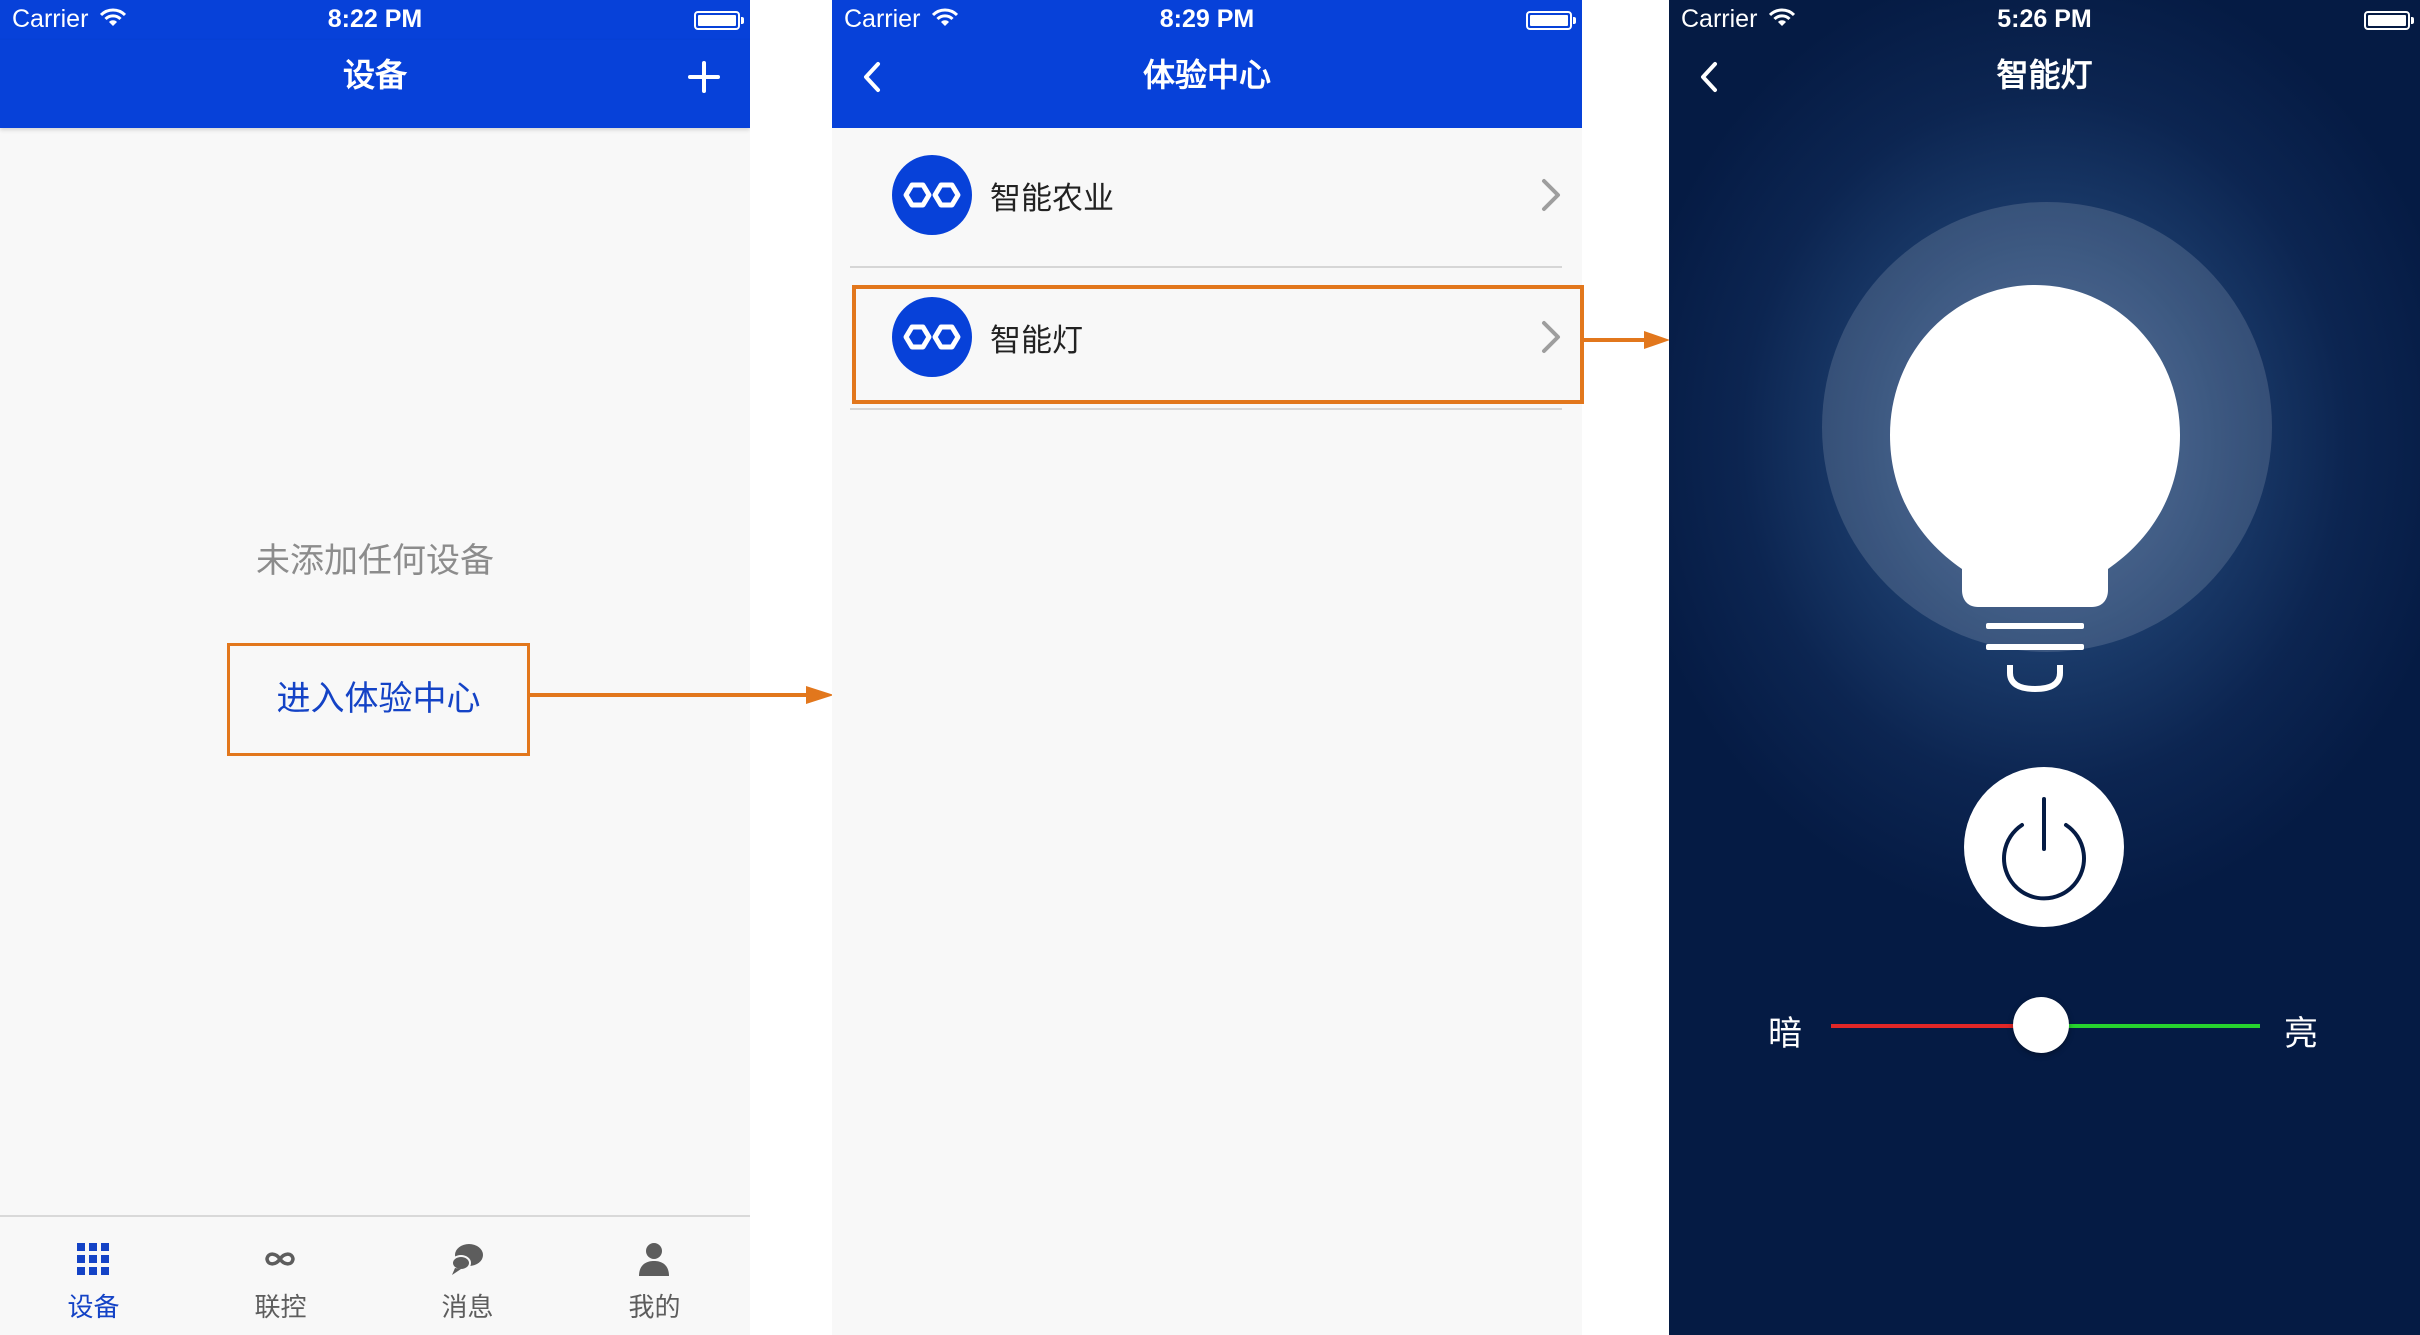 The height and width of the screenshot is (1335, 2420). Describe the element at coordinates (1206, 75) in the screenshot. I see `page-title: 体验中心` at that location.